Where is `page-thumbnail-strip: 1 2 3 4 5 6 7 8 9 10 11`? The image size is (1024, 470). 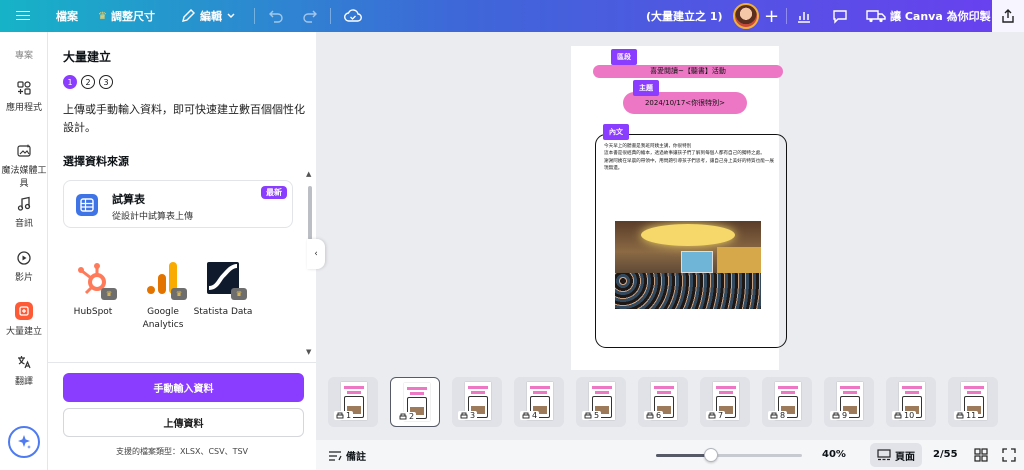
page-thumbnail-strip: 1 2 3 4 5 6 7 8 9 10 11 is located at coordinates (676, 402).